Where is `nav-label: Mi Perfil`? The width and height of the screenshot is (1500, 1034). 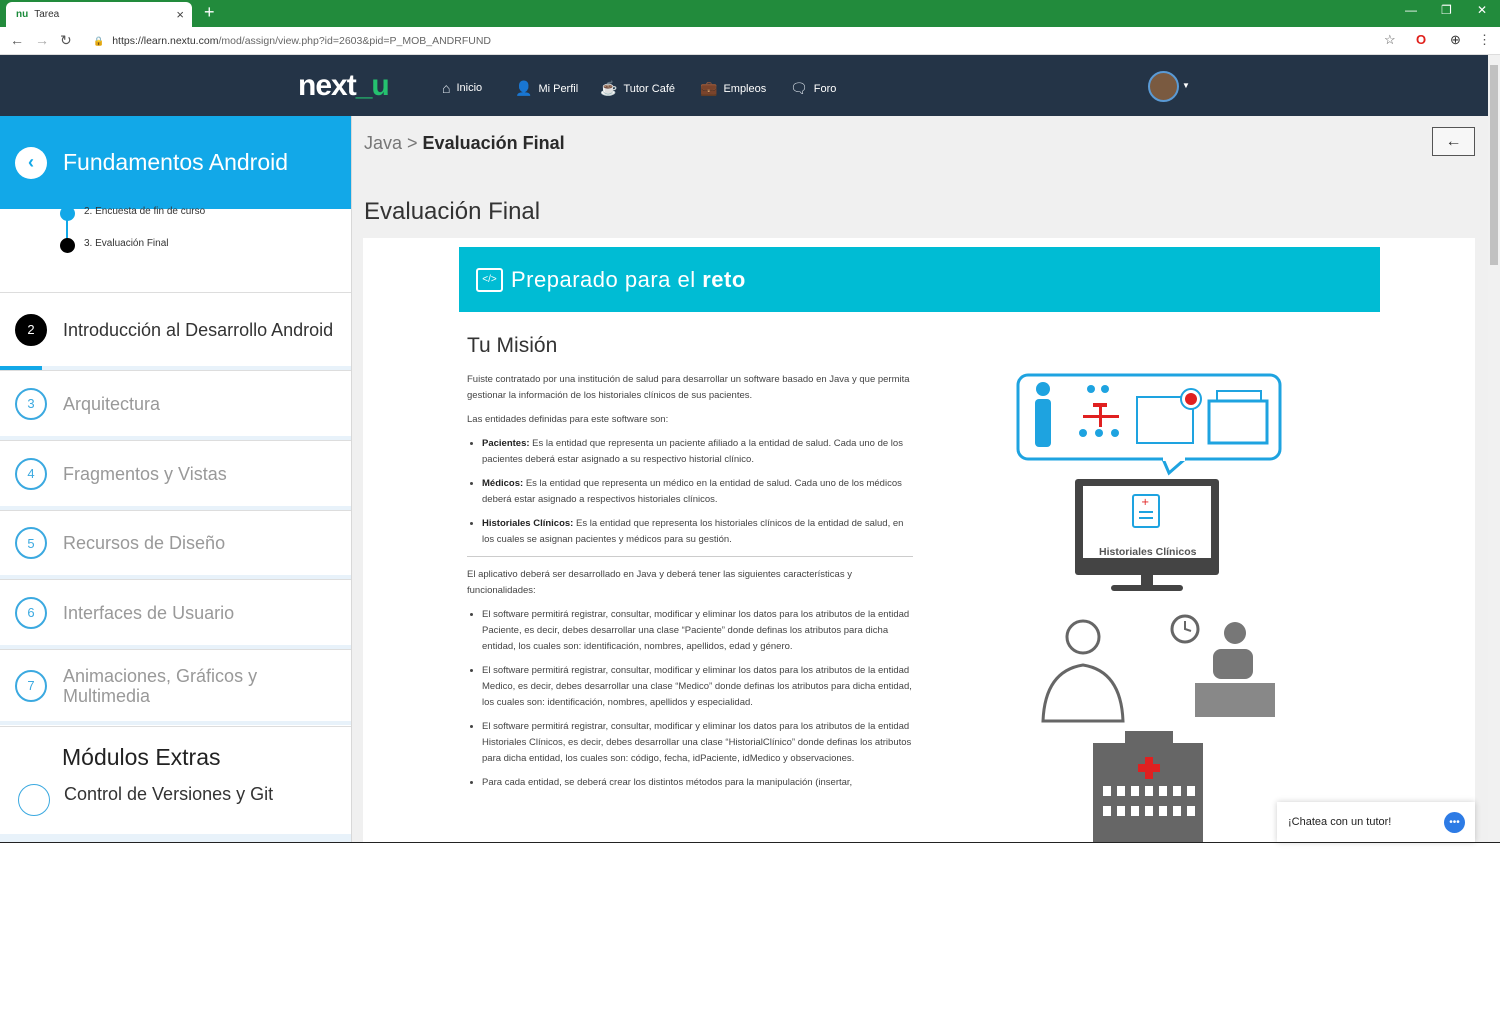
nav-label: Mi Perfil is located at coordinates (558, 88).